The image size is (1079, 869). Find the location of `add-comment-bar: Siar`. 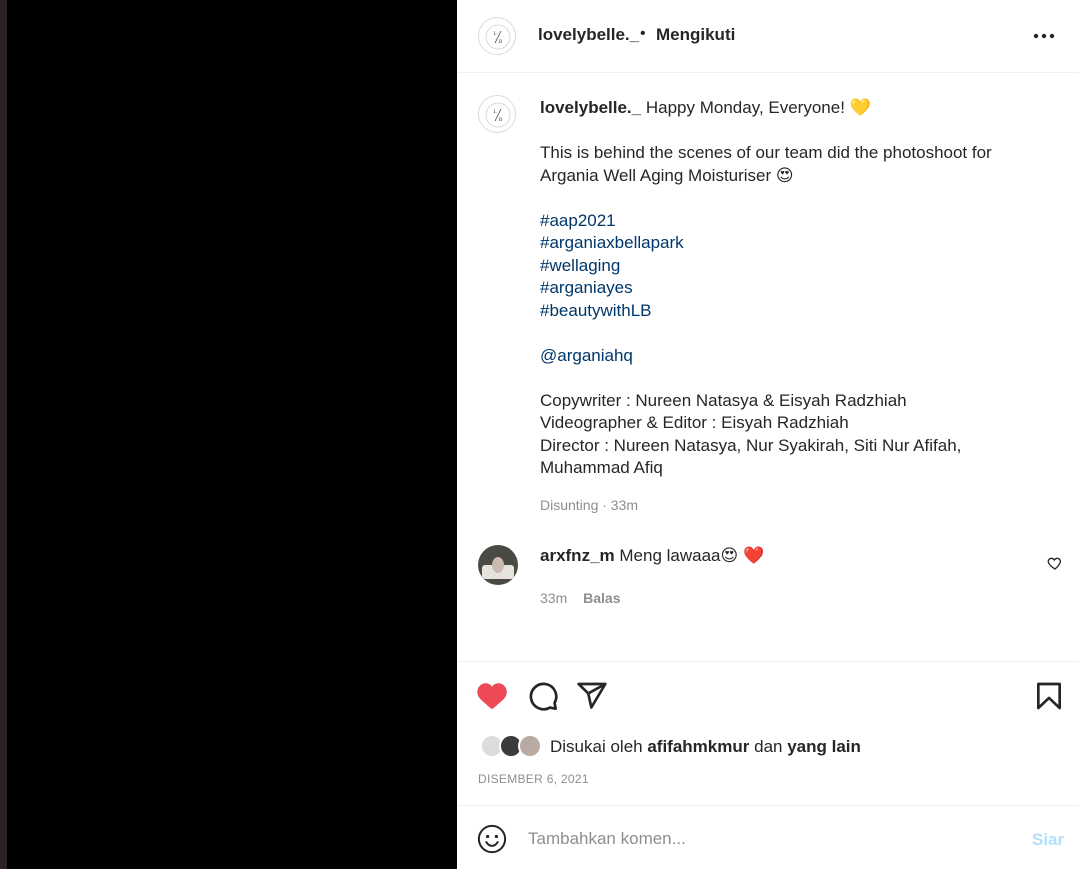

add-comment-bar: Siar is located at coordinates (768, 837).